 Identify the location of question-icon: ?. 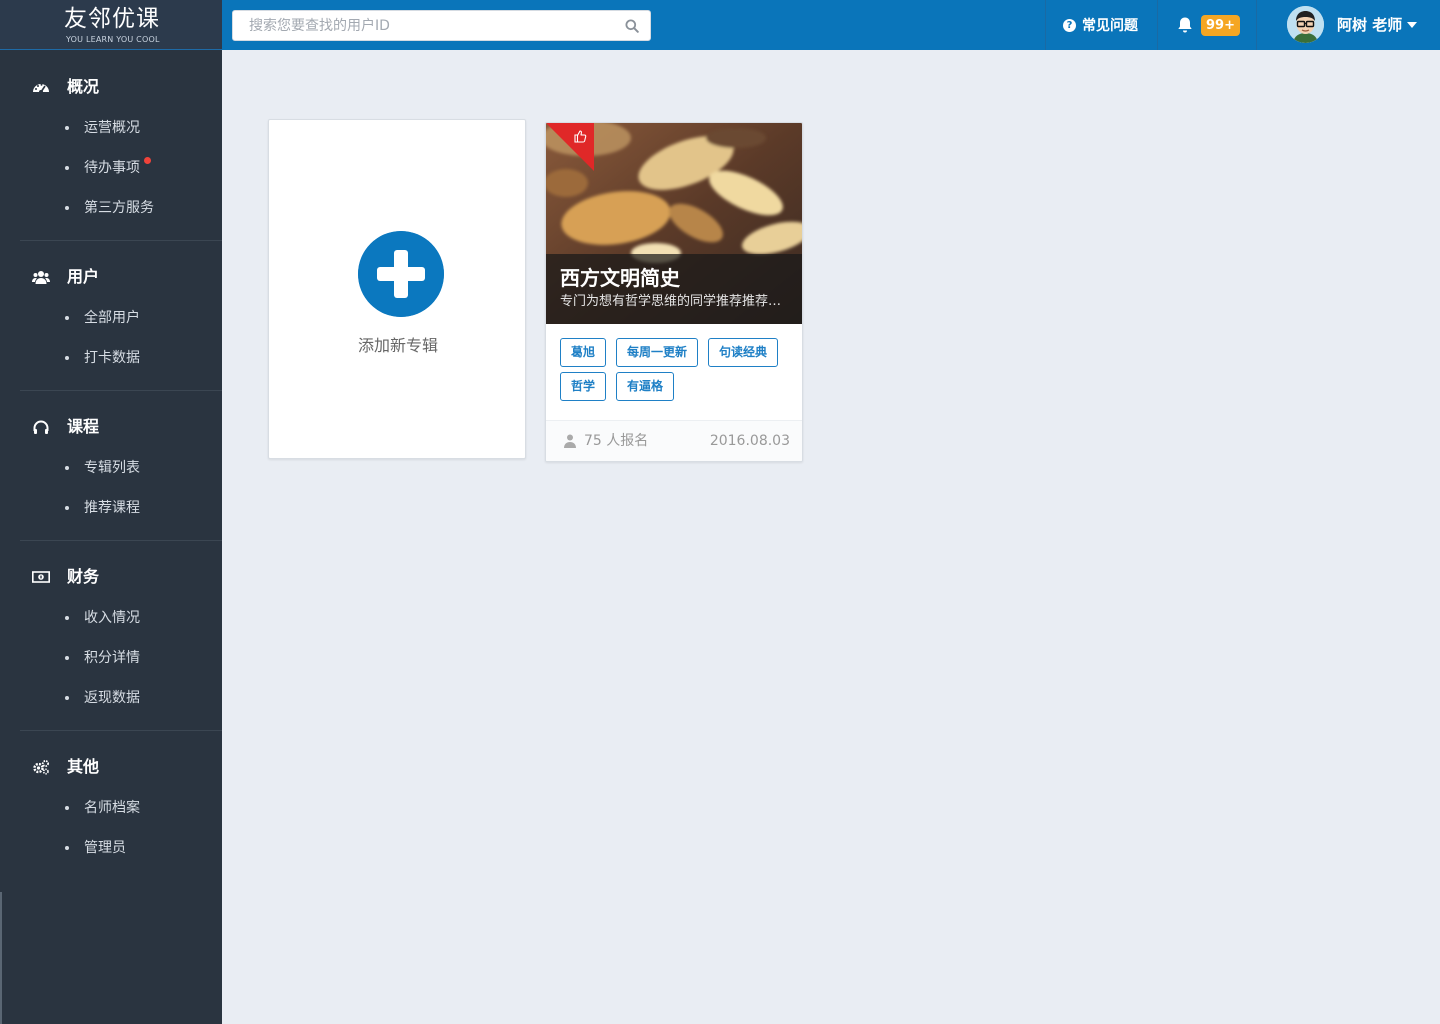
(1069, 25).